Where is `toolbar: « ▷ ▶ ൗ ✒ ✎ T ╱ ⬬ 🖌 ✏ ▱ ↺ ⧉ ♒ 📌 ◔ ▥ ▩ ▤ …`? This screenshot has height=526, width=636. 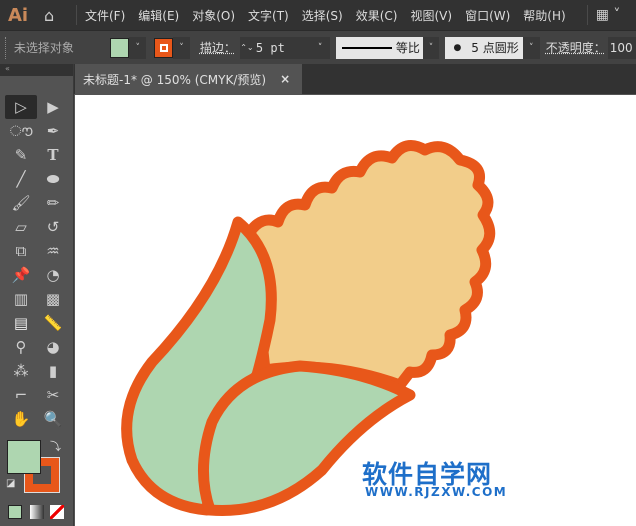
toolbar: « ▷ ▶ ൗ ✒ ✎ T ╱ ⬬ 🖌 ✏ ▱ ↺ ⧉ ♒ 📌 ◔ ▥ ▩ ▤ … is located at coordinates (37, 295).